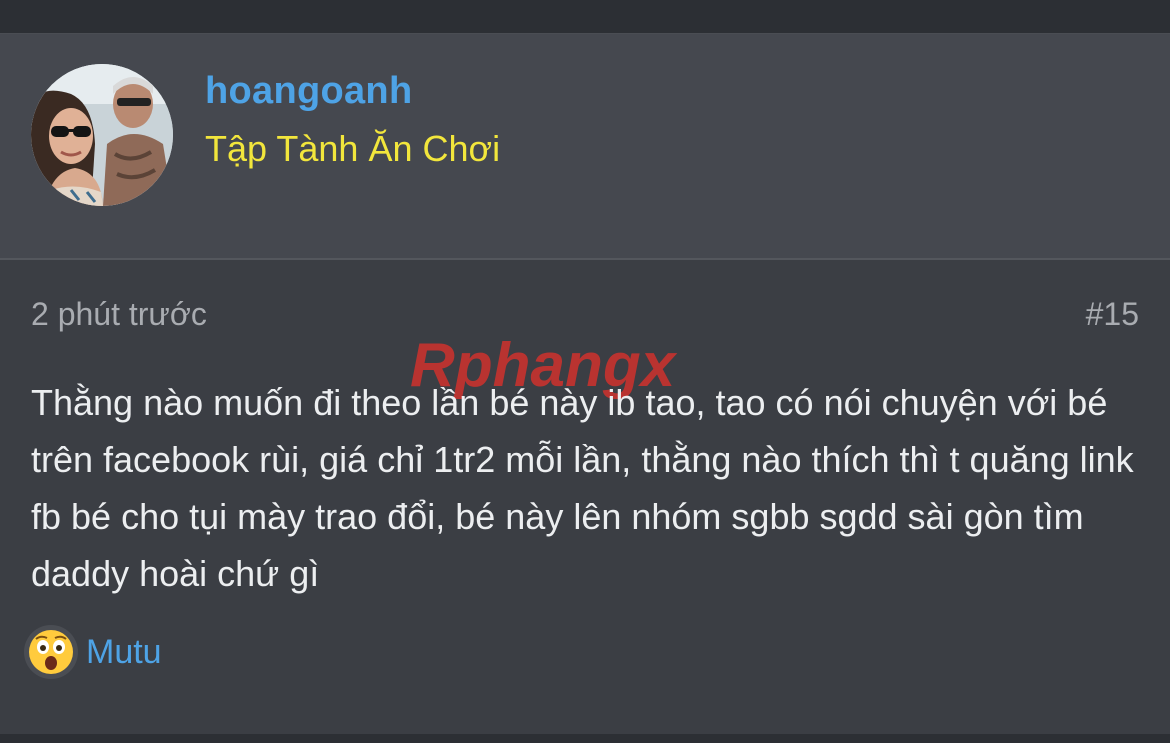  I want to click on reaction-user: Mutu, so click(124, 652).